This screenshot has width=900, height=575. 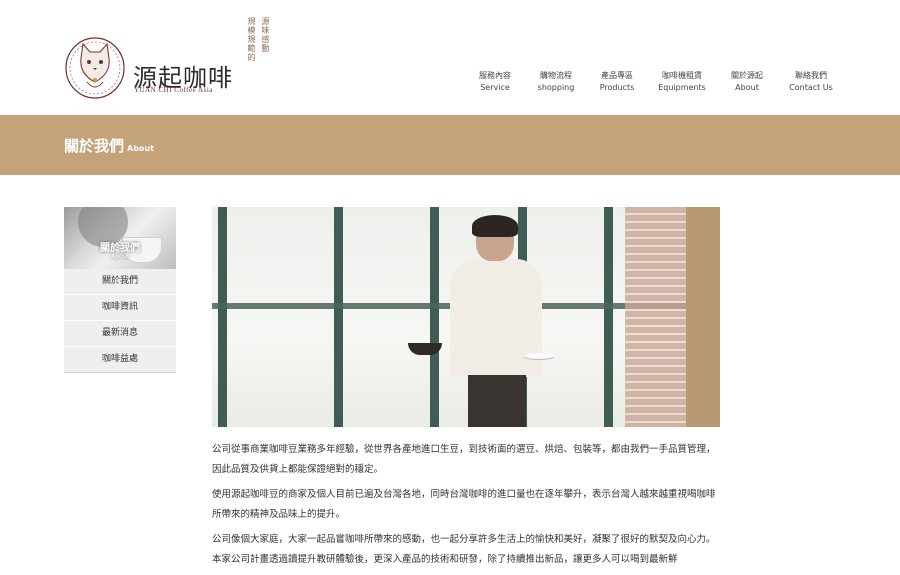 What do you see at coordinates (811, 75) in the screenshot?
I see `nav-item-label: 聯絡我們` at bounding box center [811, 75].